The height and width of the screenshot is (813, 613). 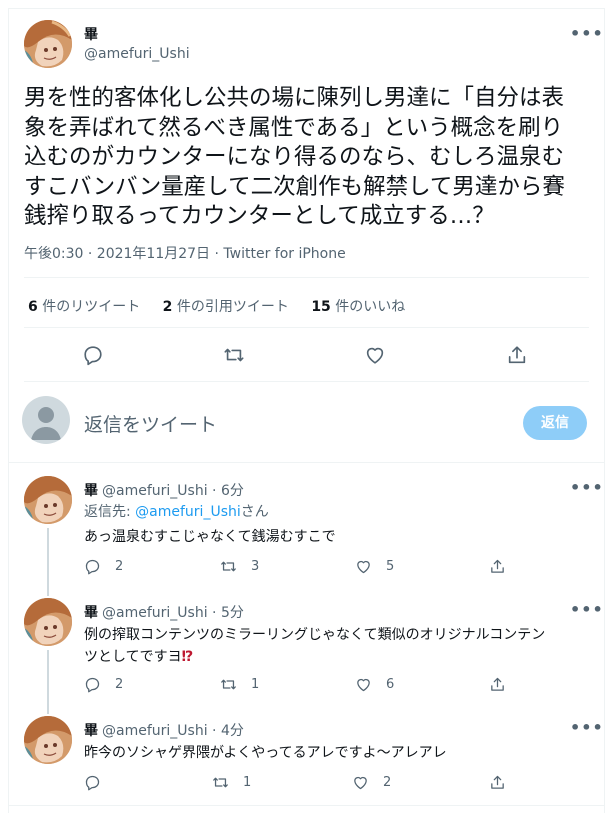 What do you see at coordinates (306, 356) in the screenshot?
I see `tweet-actions` at bounding box center [306, 356].